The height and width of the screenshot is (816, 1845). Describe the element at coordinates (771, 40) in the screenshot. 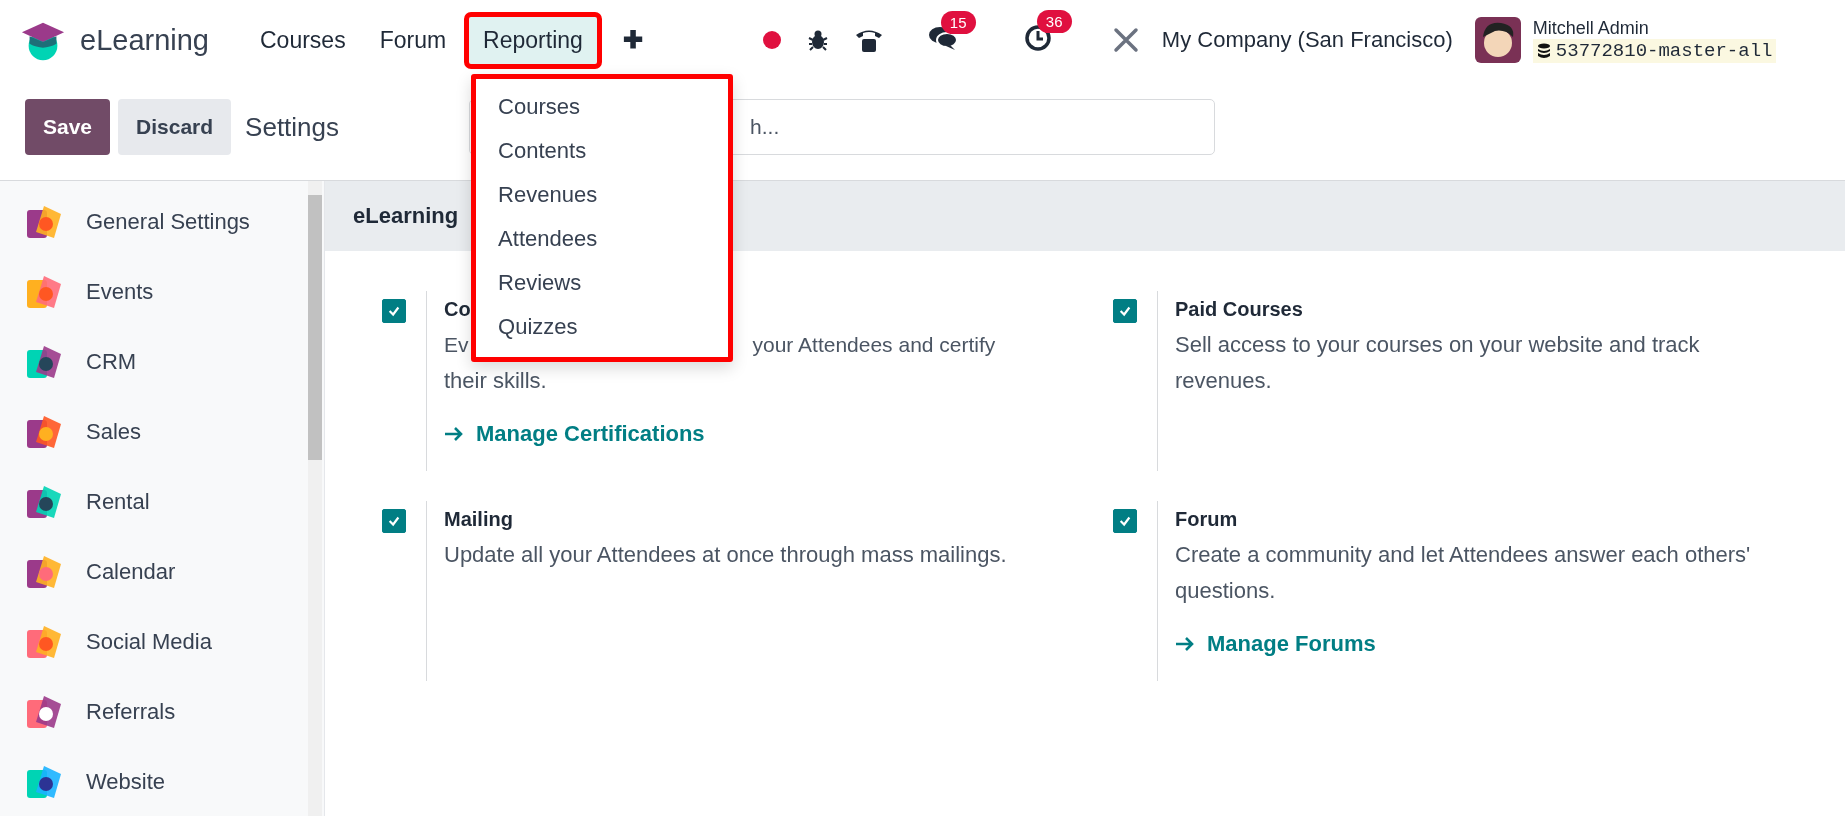

I see `recording-dot-icon` at that location.